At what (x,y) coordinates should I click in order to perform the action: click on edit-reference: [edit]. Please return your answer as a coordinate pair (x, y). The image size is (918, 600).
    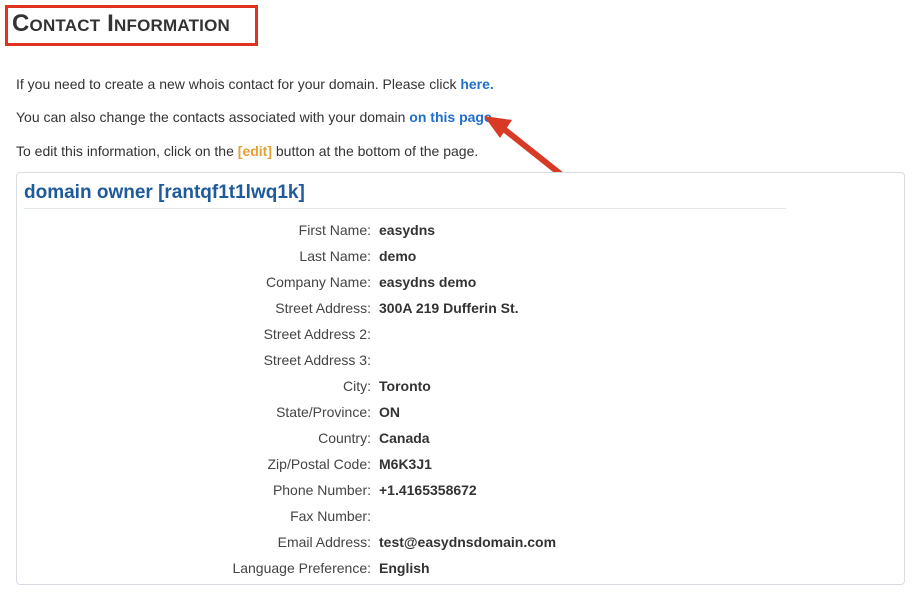
    Looking at the image, I should click on (254, 151).